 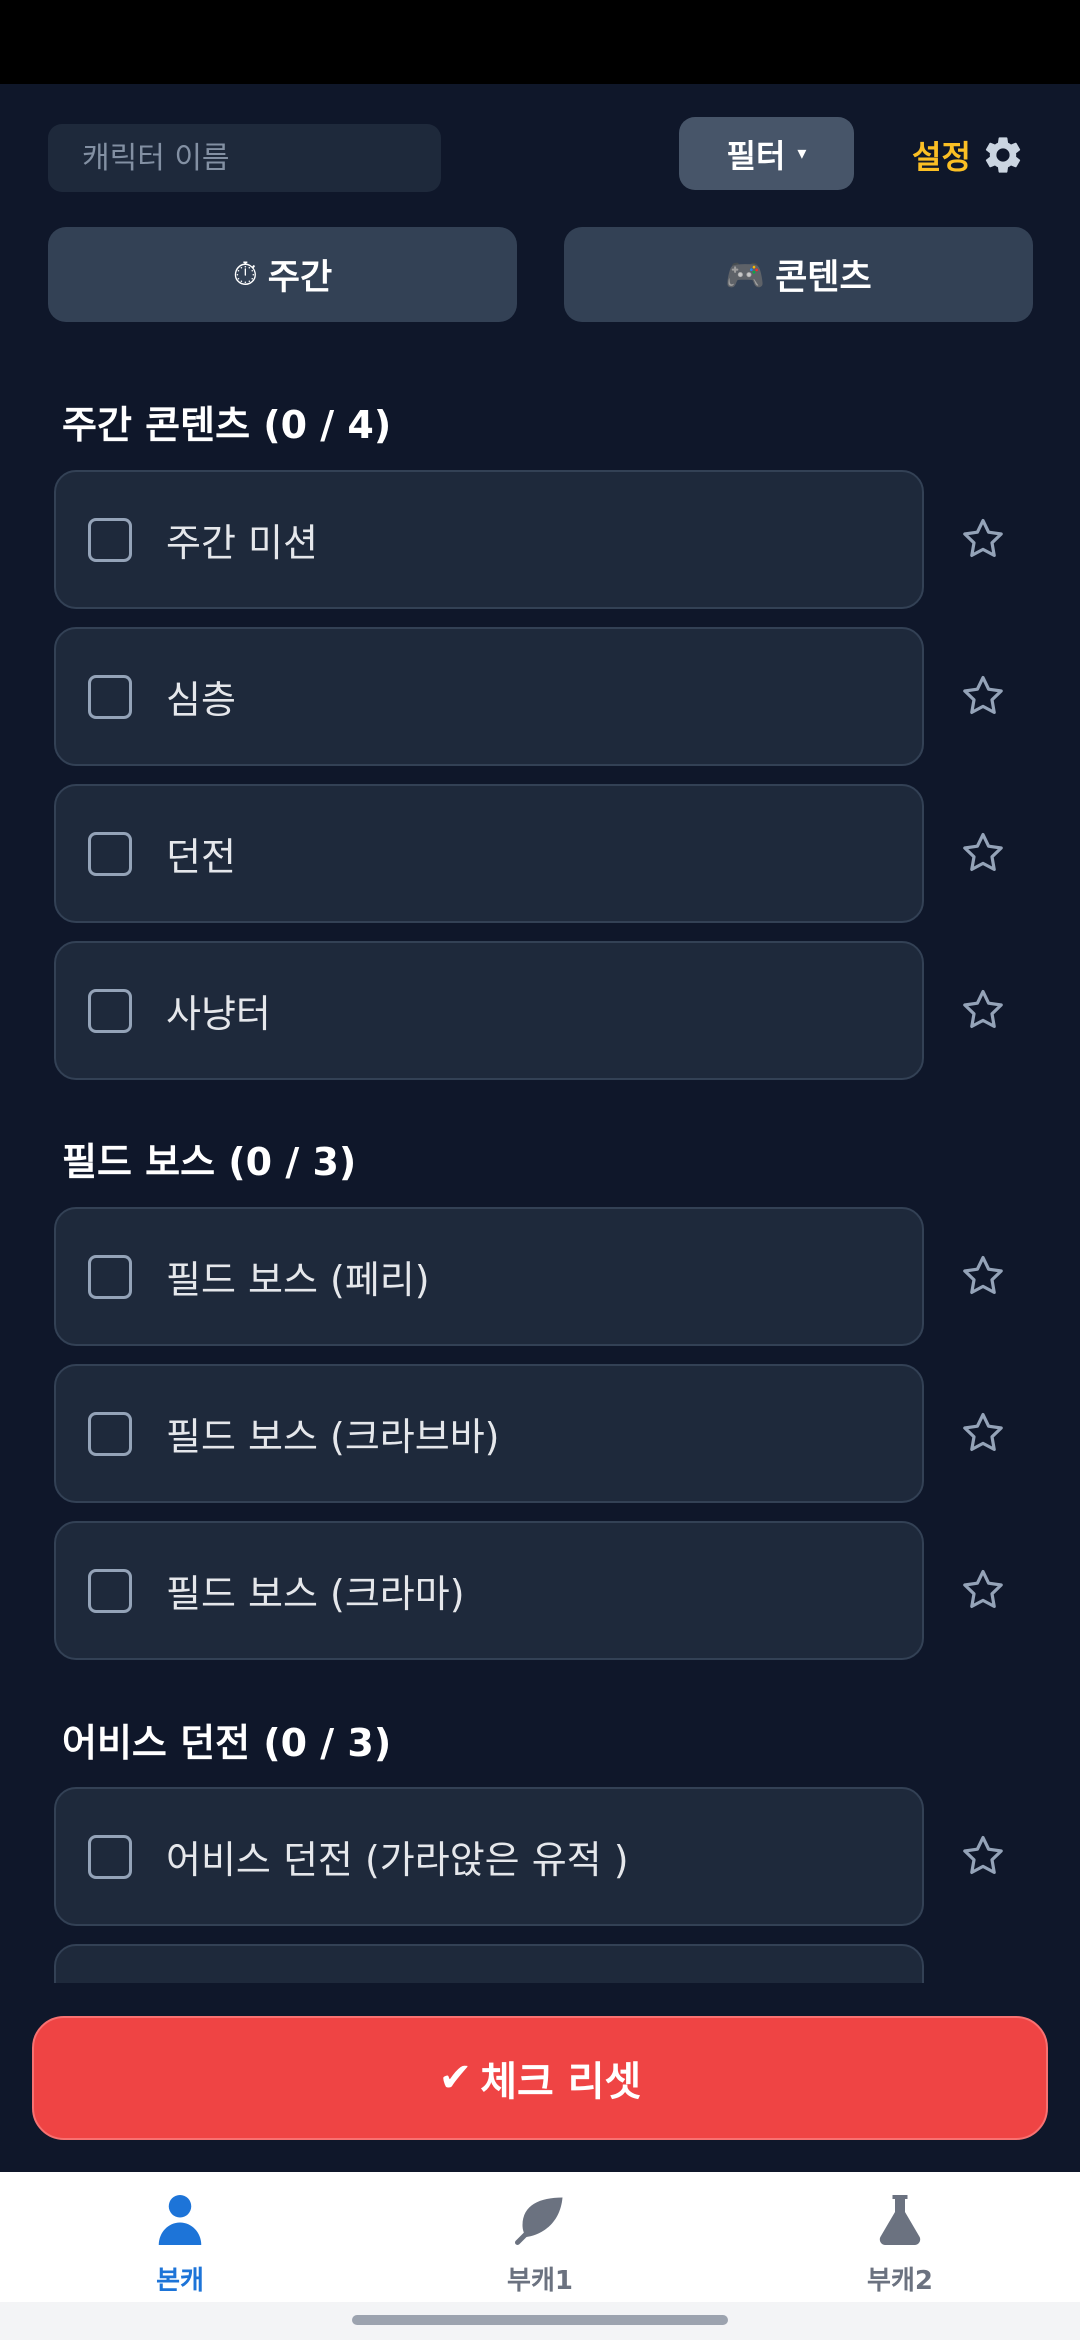 I want to click on section-title-weekly: 주간 콘텐츠 (0 / 4), so click(x=227, y=425).